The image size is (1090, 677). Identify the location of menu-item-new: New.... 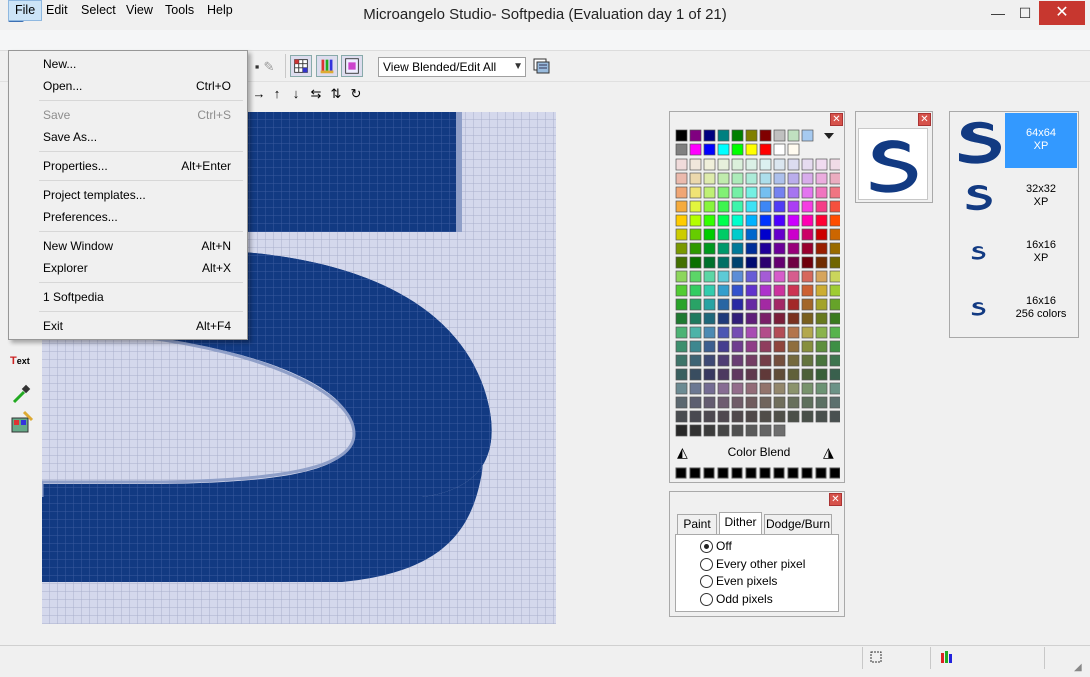
(128, 64).